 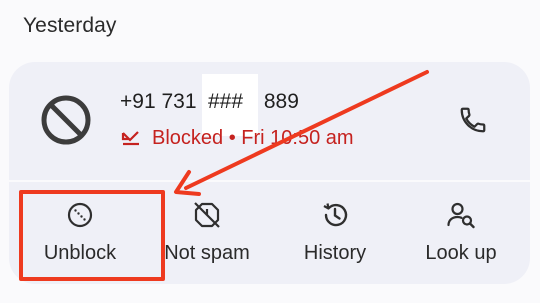 What do you see at coordinates (226, 101) in the screenshot?
I see `caller-number-masked: ###` at bounding box center [226, 101].